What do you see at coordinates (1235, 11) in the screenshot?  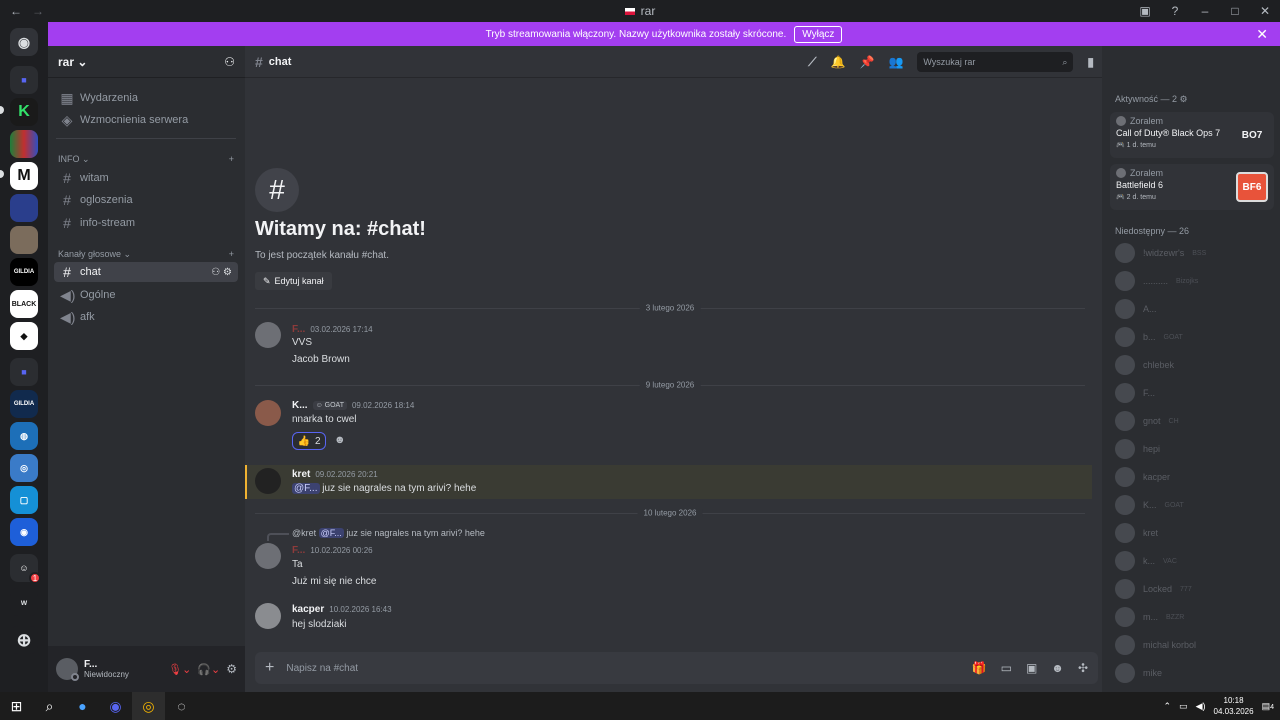 I see `maximize-button: □` at bounding box center [1235, 11].